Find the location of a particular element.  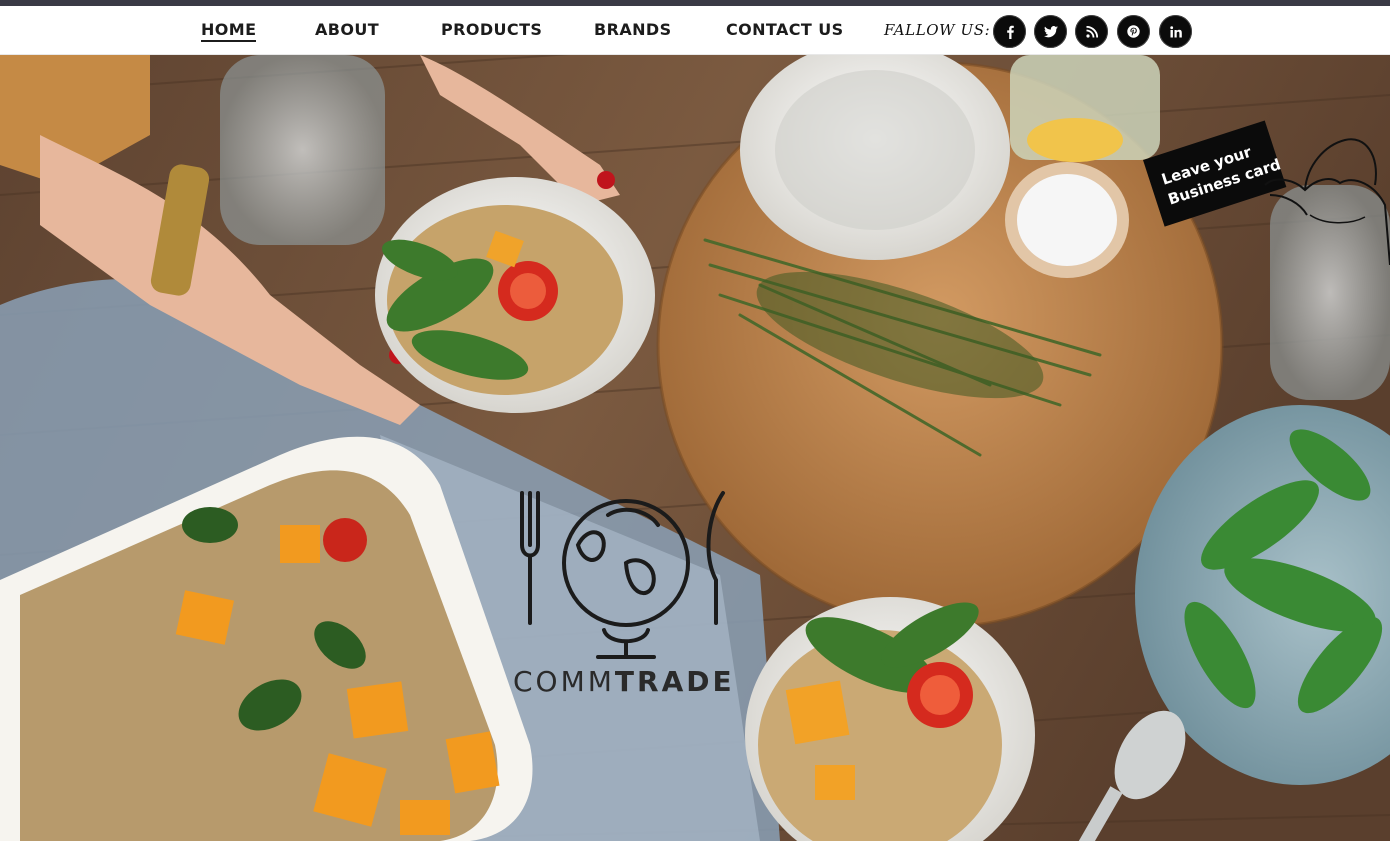

linkedin-icon is located at coordinates (1175, 31).